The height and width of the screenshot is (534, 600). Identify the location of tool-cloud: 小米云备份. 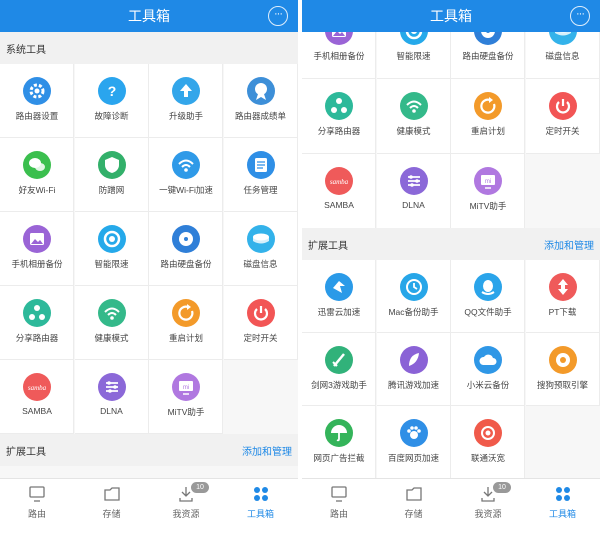
(488, 369).